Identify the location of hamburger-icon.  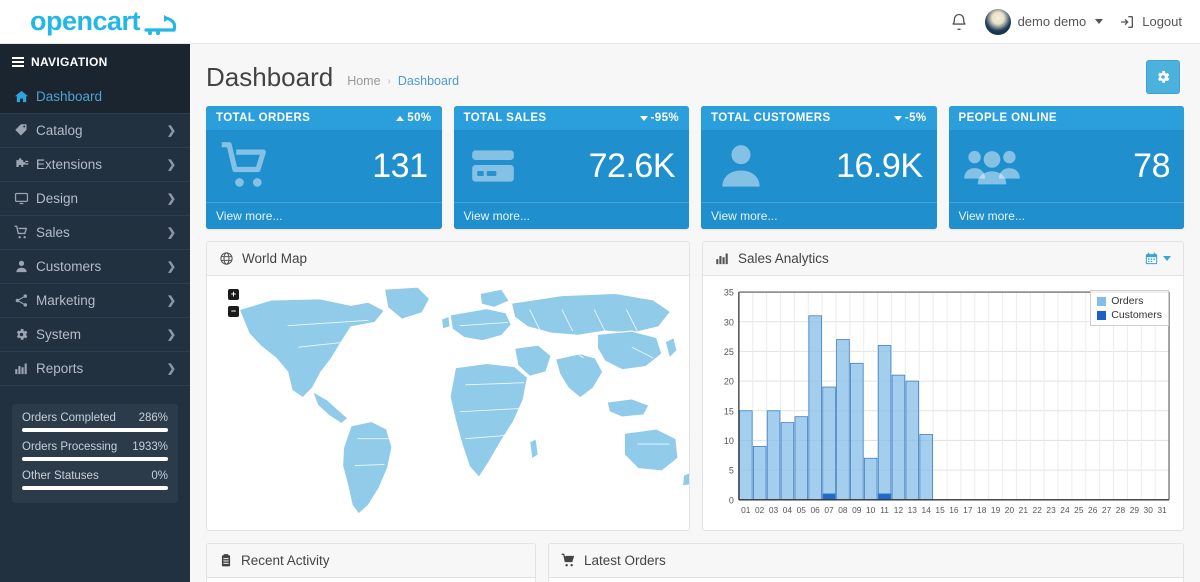
(18, 62).